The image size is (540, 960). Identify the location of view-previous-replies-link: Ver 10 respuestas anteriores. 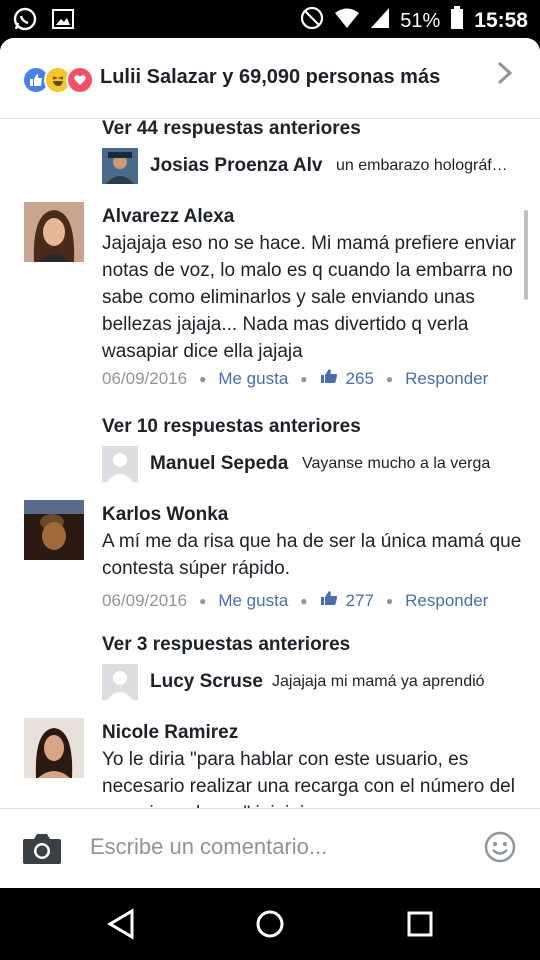
(231, 427).